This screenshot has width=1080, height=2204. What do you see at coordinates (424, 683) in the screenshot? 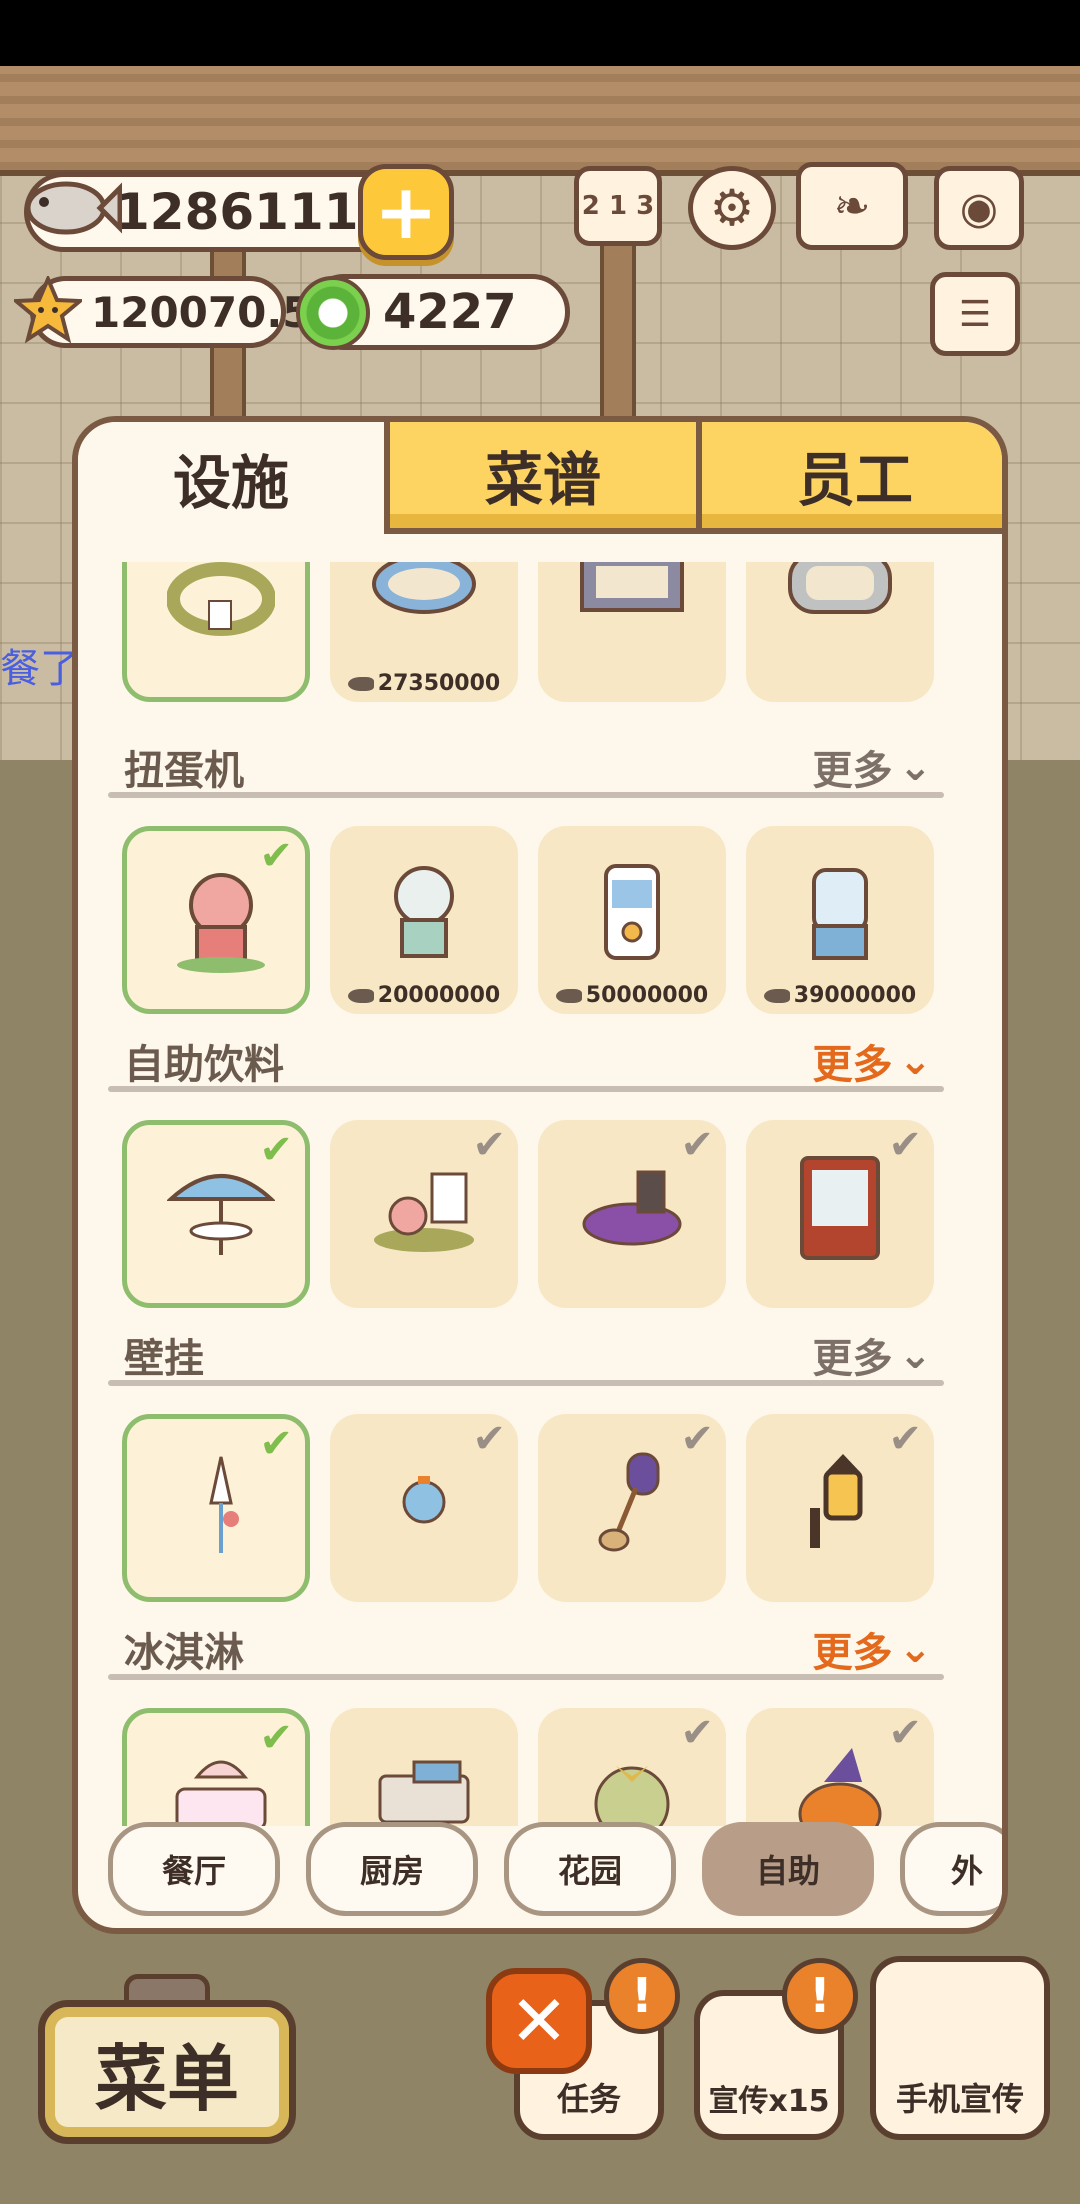
I see `item-price: 27350000` at bounding box center [424, 683].